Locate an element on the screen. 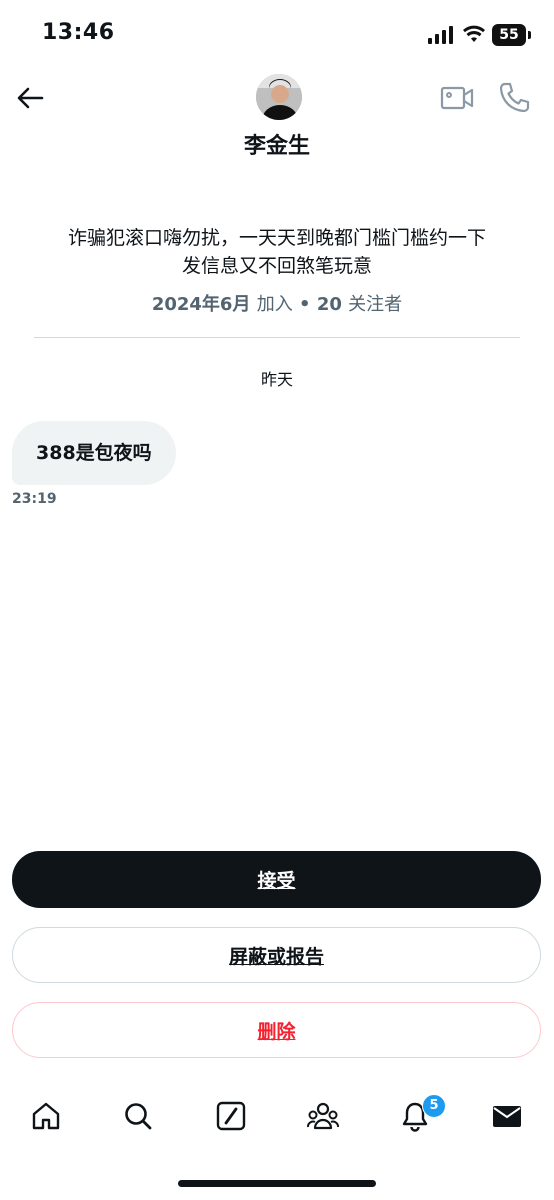 The width and height of the screenshot is (554, 1200). message-bubble: 388是包夜吗 is located at coordinates (94, 453).